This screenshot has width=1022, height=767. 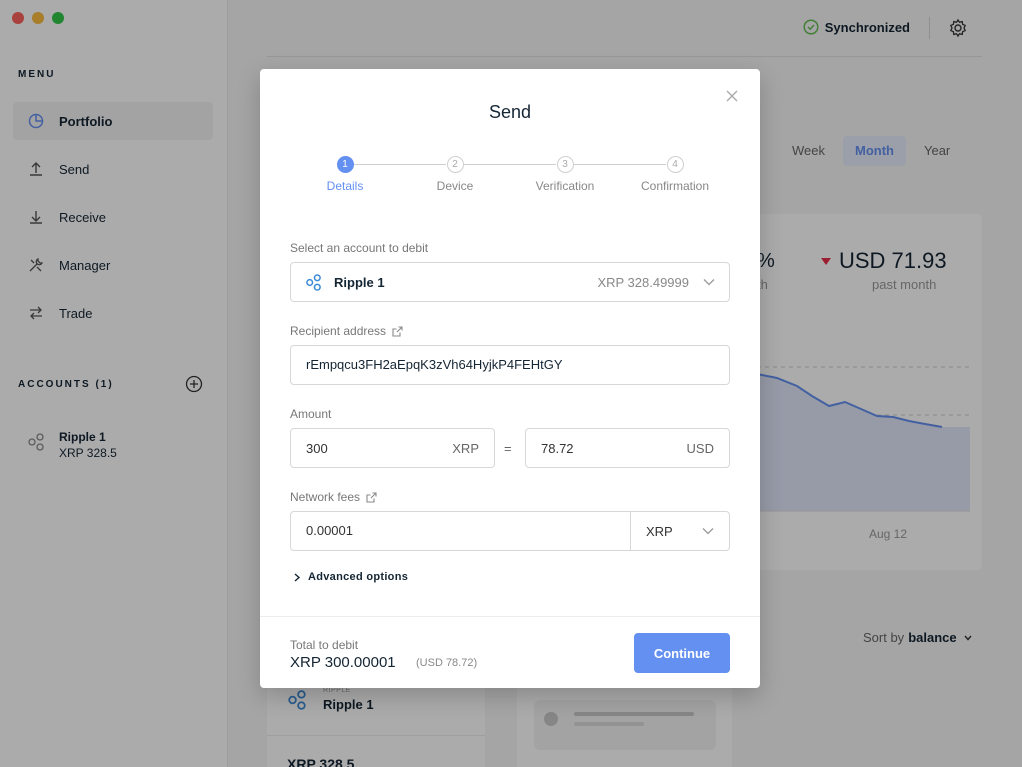 I want to click on step-verification: 3 Verification, so click(x=565, y=174).